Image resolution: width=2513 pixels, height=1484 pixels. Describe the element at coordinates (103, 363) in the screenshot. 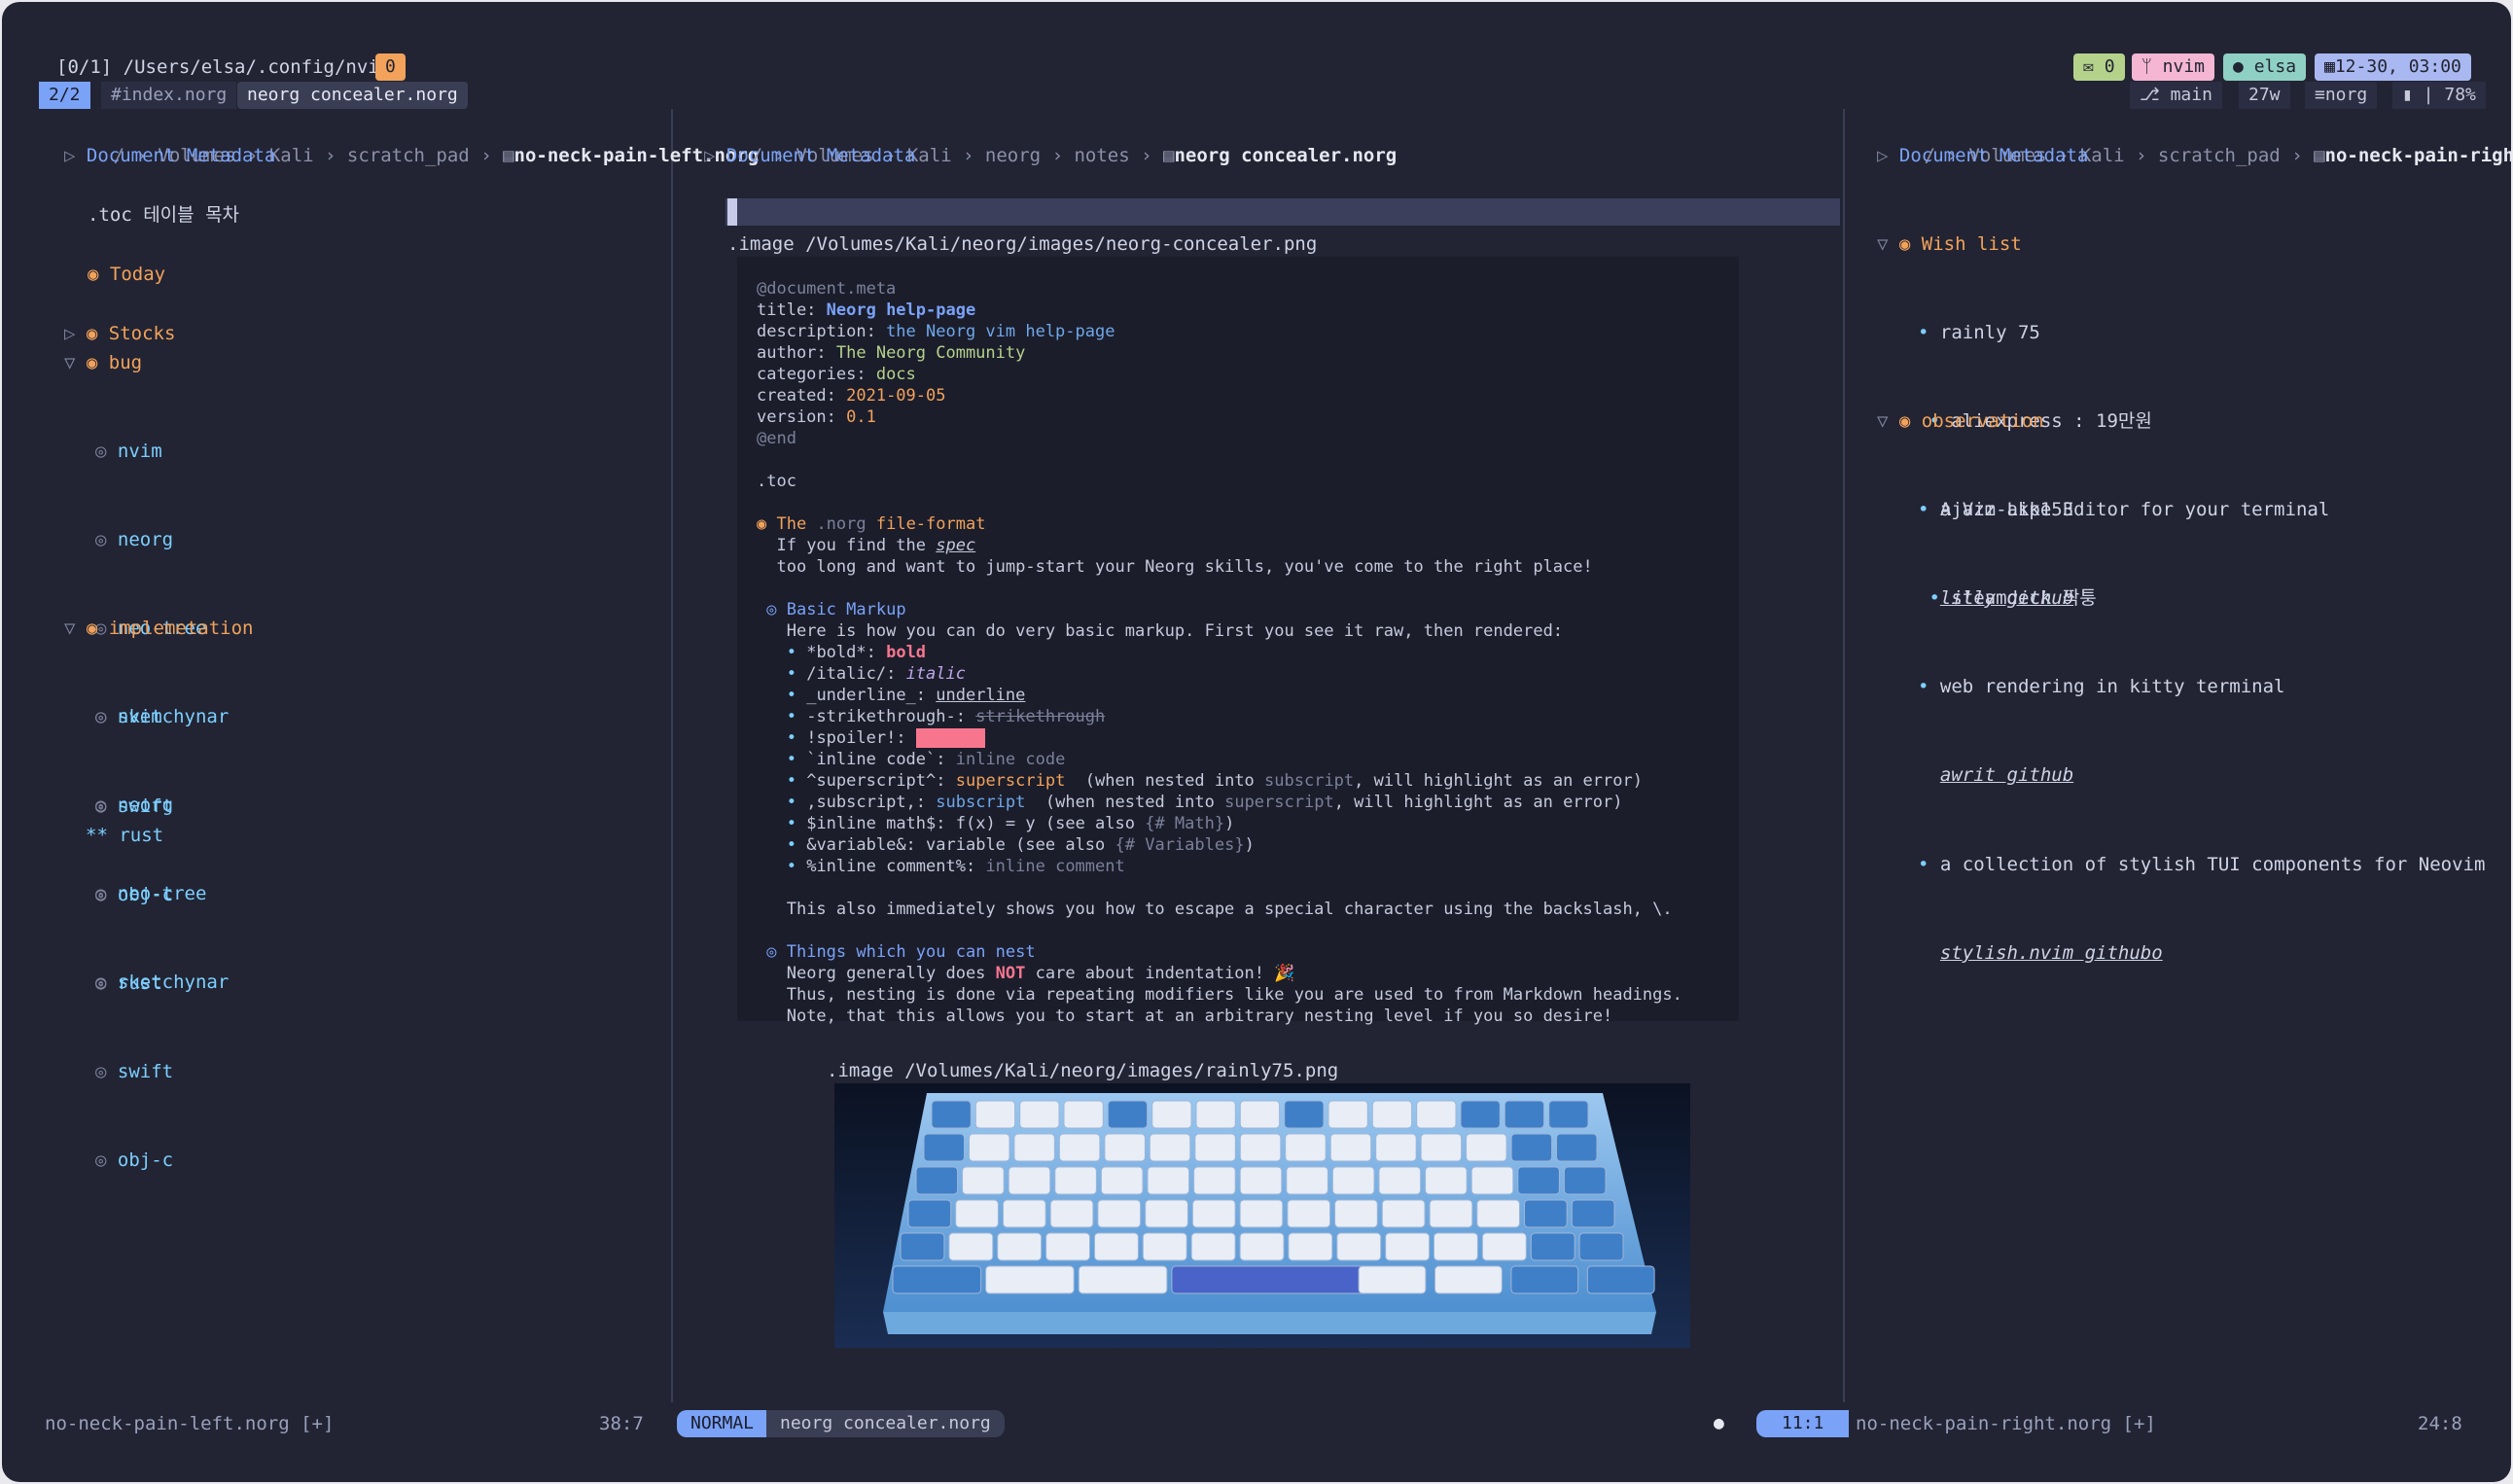

I see `left-bug: ▽ ◉ bug` at that location.